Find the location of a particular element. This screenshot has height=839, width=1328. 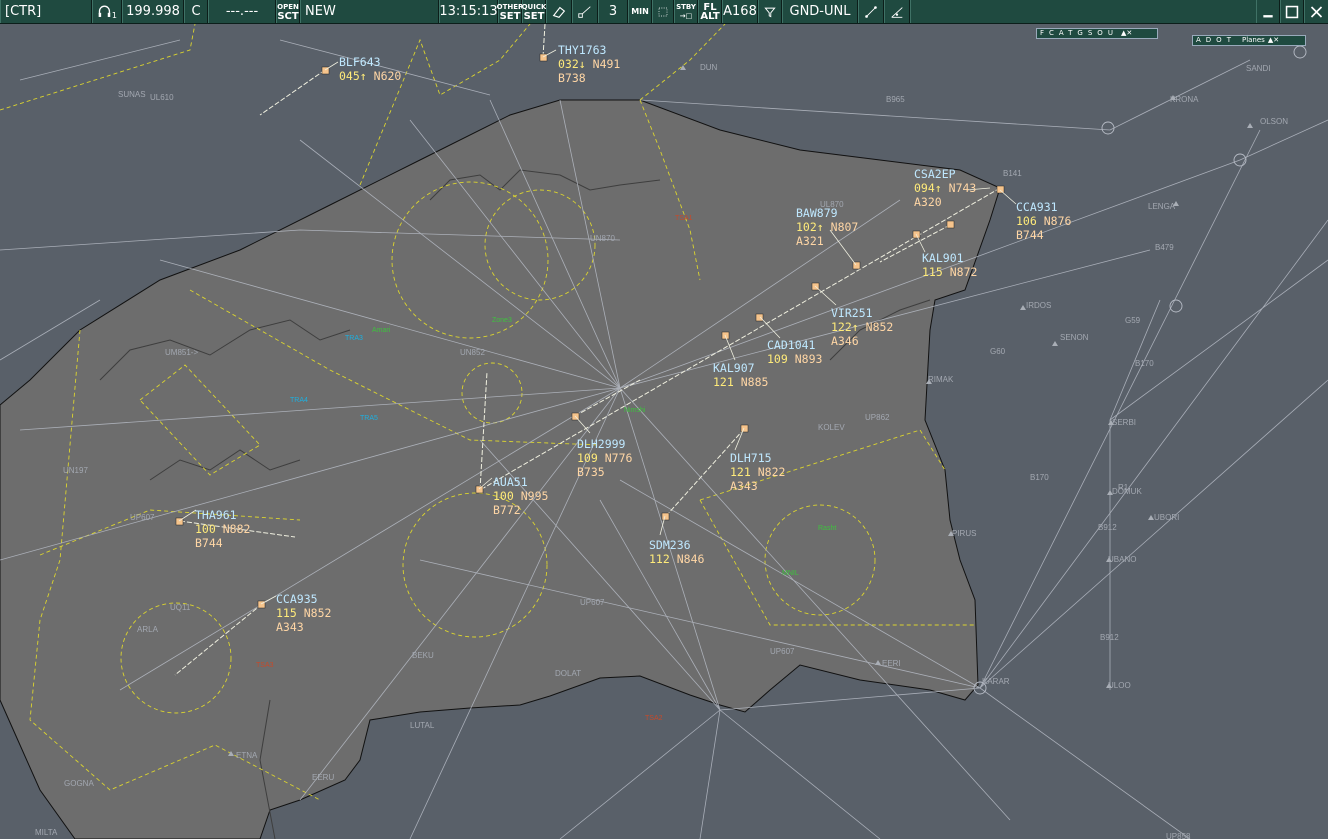

sector-name-display: NEW is located at coordinates (369, 11).